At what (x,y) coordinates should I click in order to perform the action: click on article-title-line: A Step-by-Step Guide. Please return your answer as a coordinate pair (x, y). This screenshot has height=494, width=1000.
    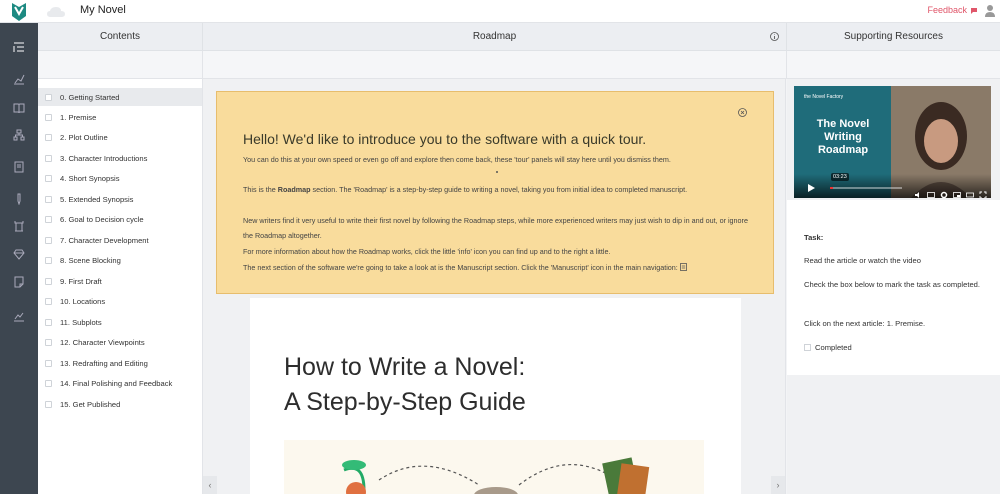
    Looking at the image, I should click on (405, 402).